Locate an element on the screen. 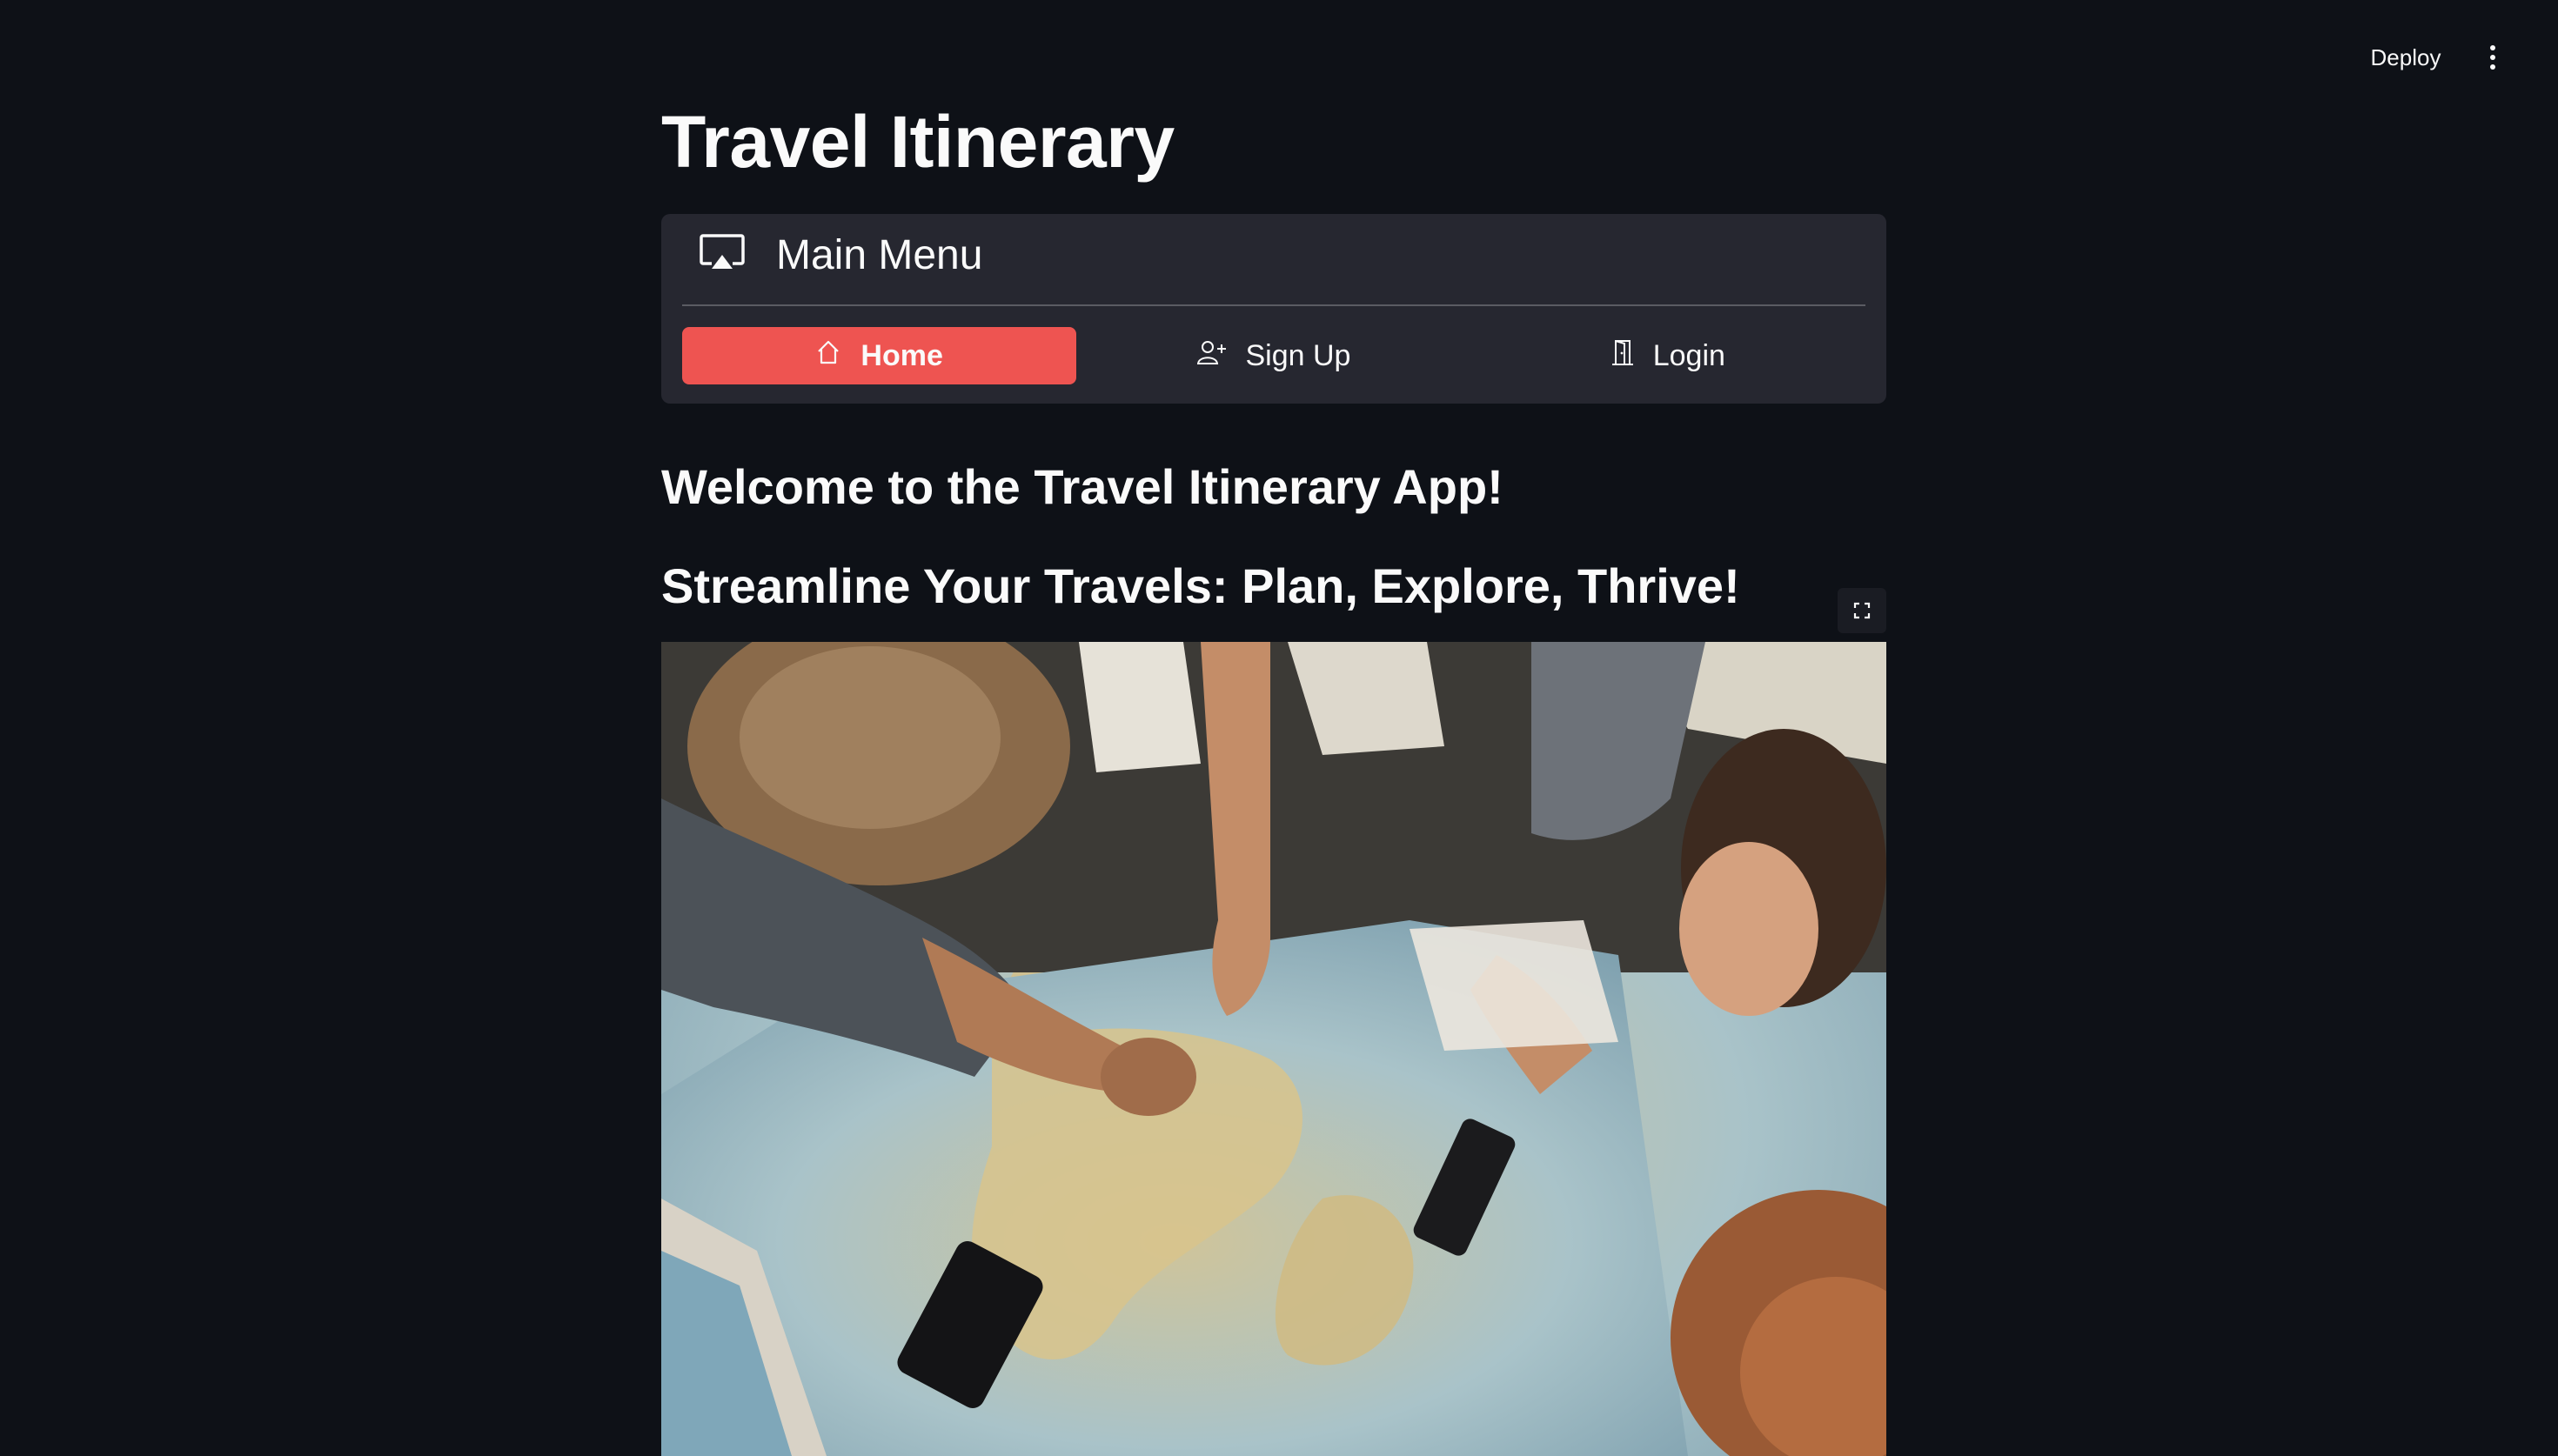 The image size is (2558, 1456). main-menu-header: Main Menu is located at coordinates (841, 254).